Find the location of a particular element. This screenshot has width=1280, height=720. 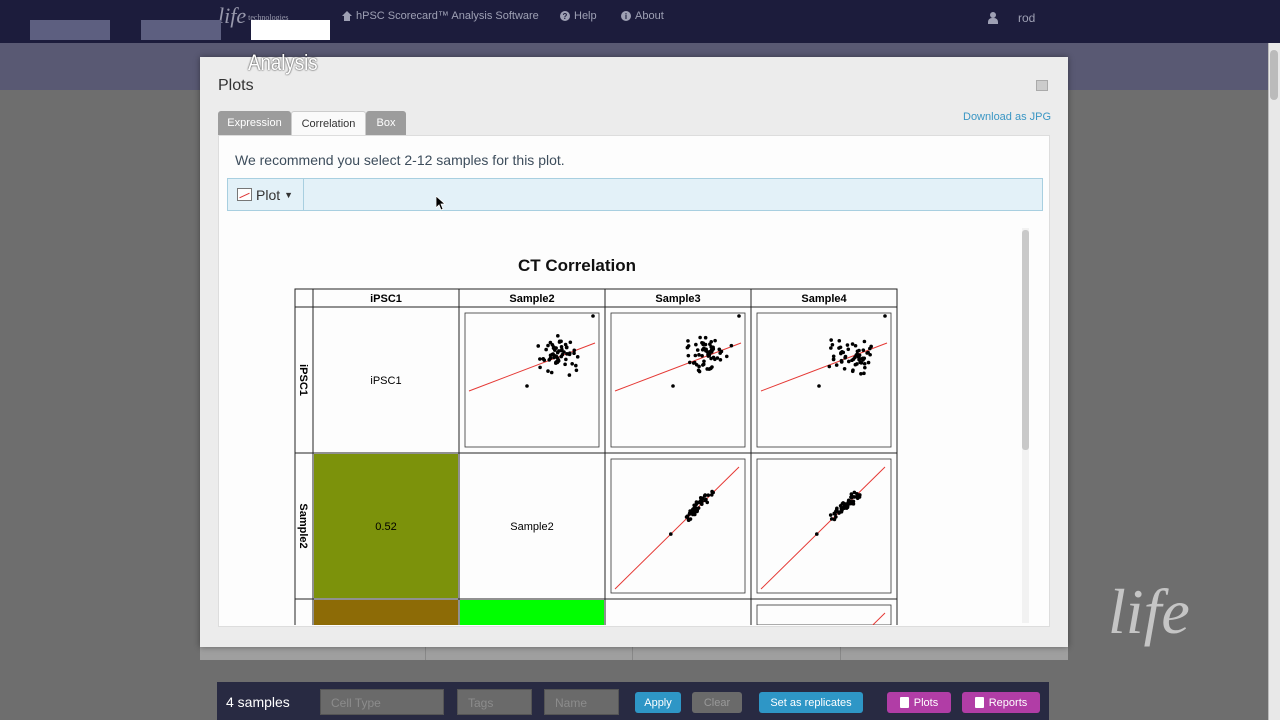

set-replicates-button: Set as replicates is located at coordinates (811, 702).